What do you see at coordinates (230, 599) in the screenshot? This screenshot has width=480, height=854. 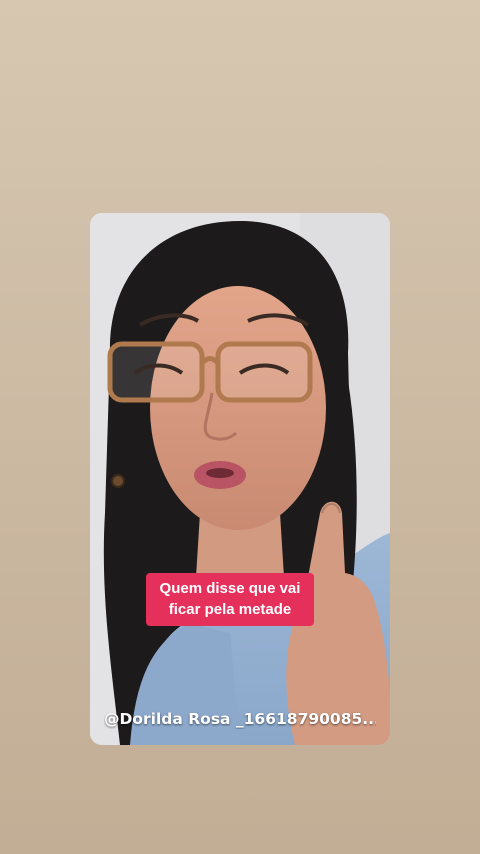 I see `caption-sticker: Quem disse que vai ficar pela metade` at bounding box center [230, 599].